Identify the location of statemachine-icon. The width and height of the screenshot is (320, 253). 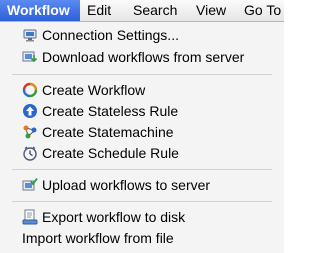
(30, 132).